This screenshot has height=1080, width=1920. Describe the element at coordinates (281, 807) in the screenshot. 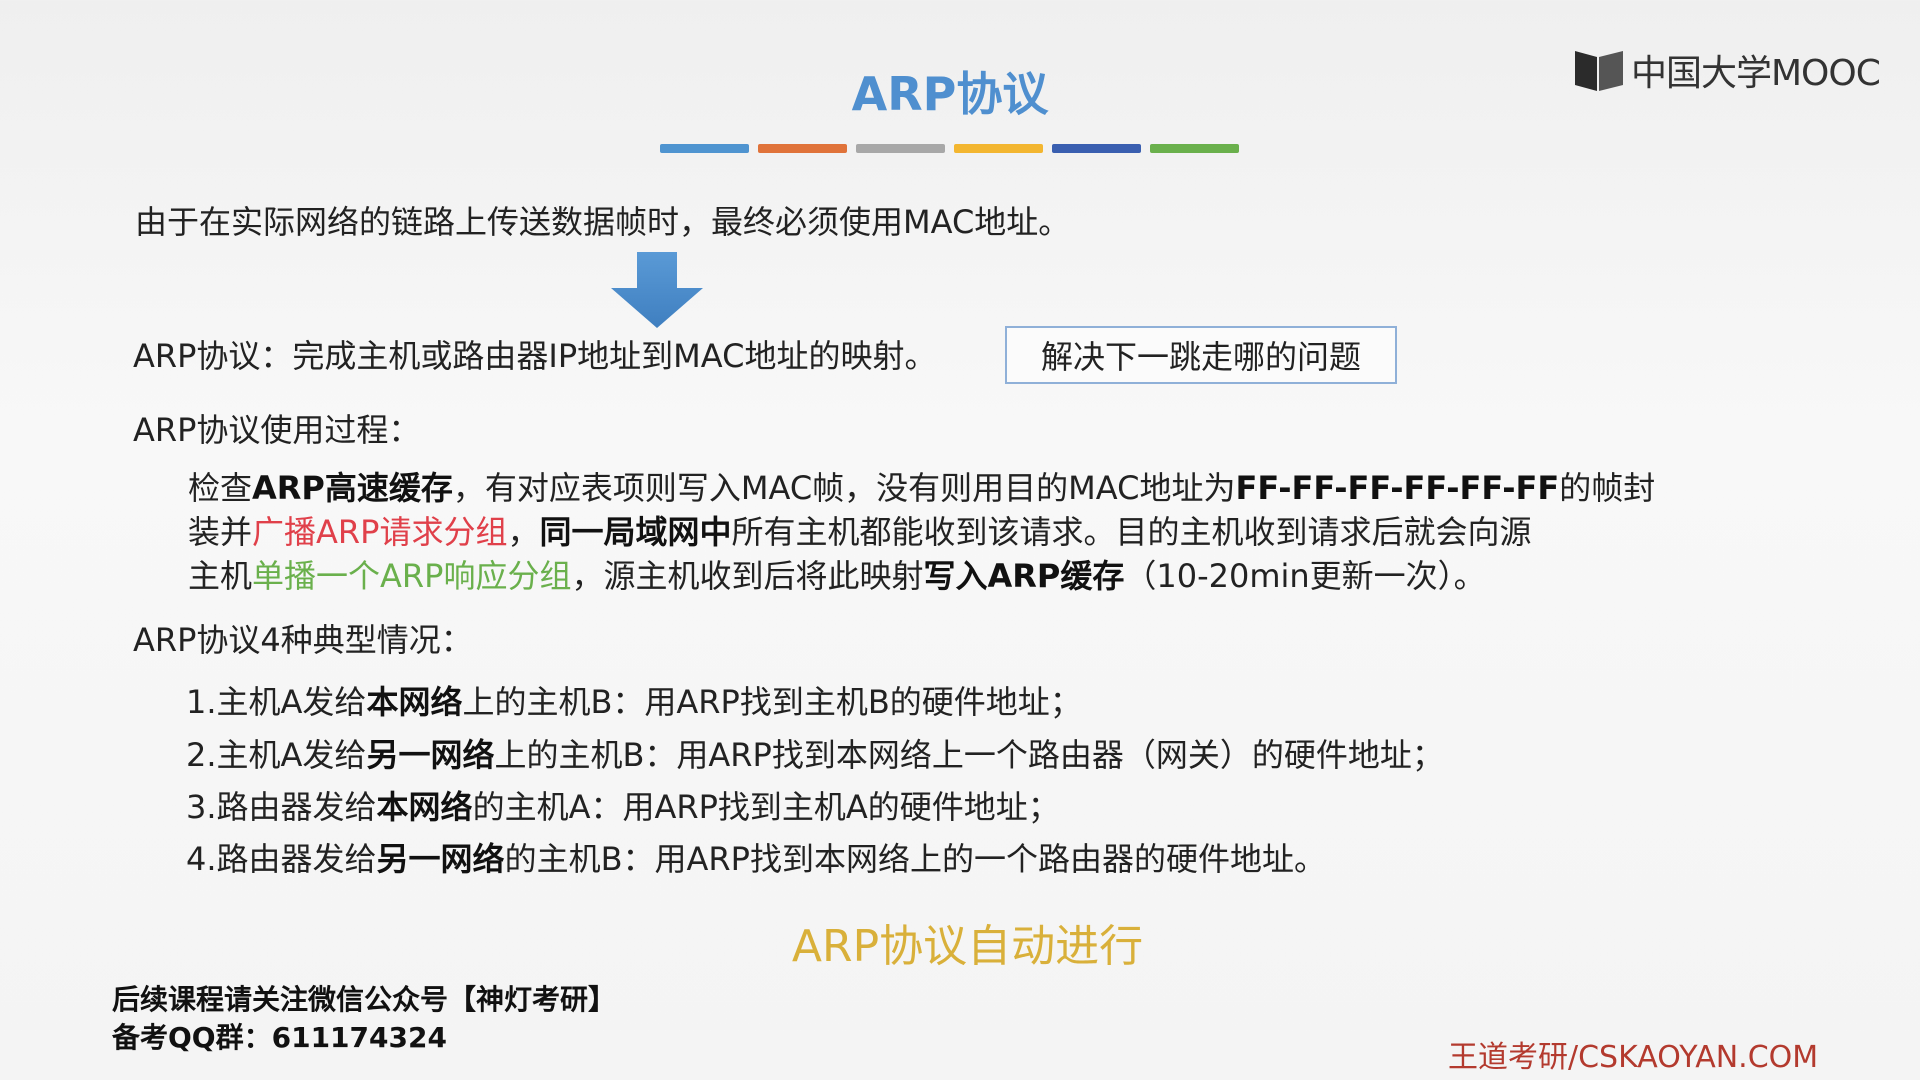

I see `text-run: 3.路由器发给` at that location.